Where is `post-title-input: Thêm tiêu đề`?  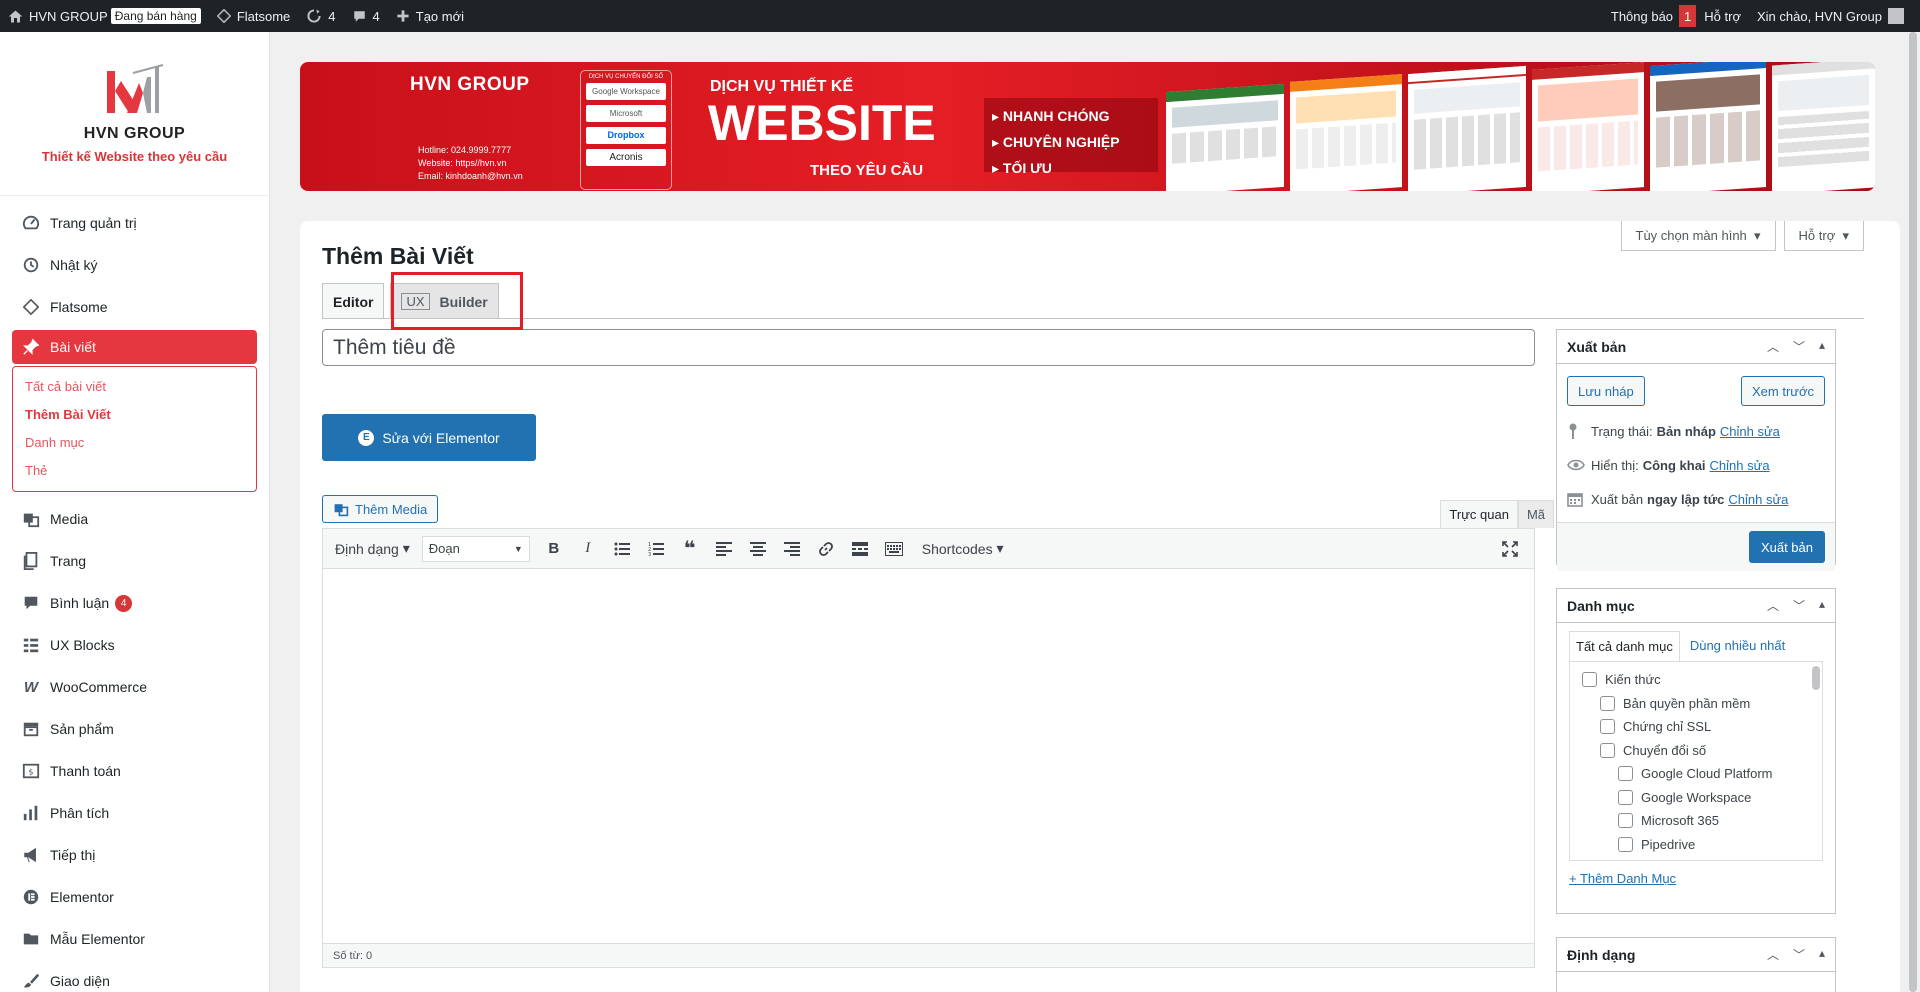
post-title-input: Thêm tiêu đề is located at coordinates (928, 347).